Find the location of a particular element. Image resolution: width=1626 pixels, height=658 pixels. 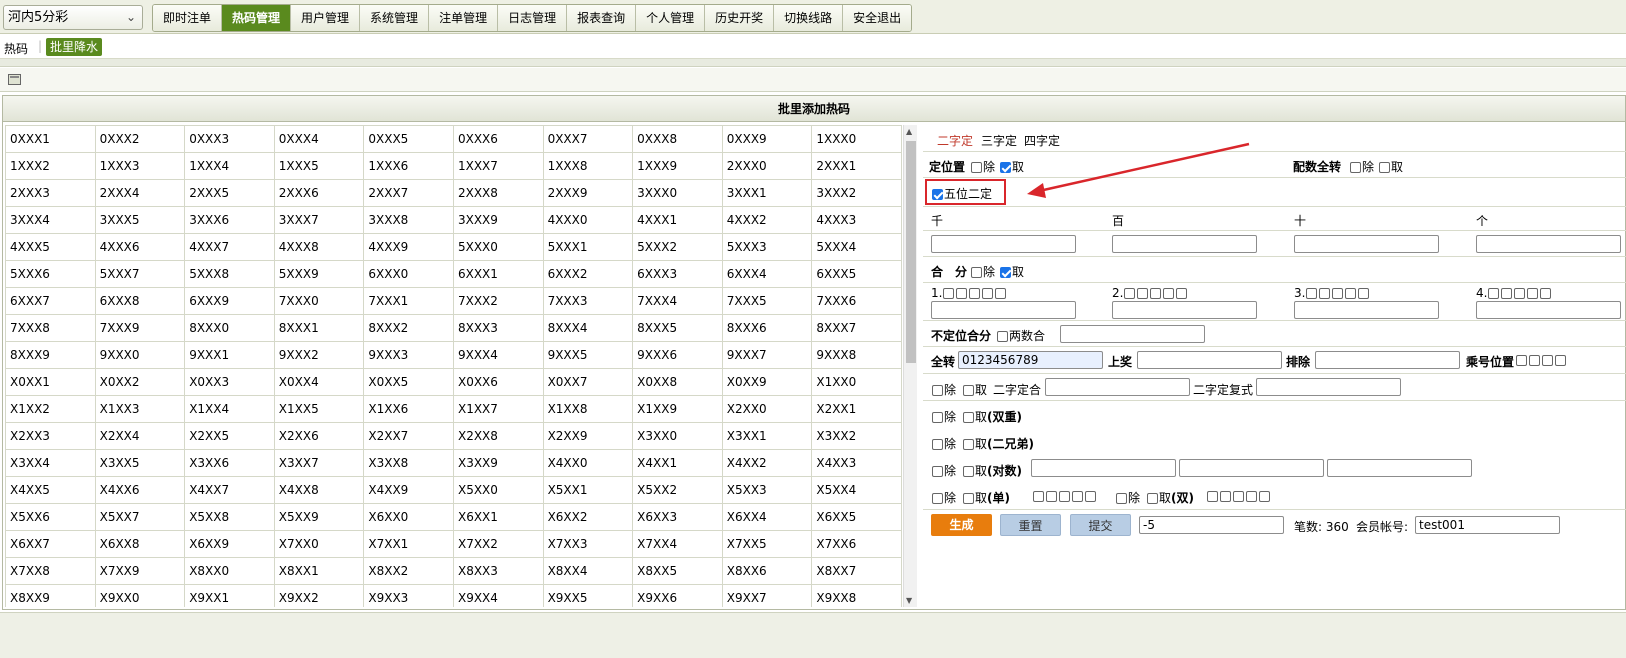

grid-cell: X3XX4 is located at coordinates (50, 463).